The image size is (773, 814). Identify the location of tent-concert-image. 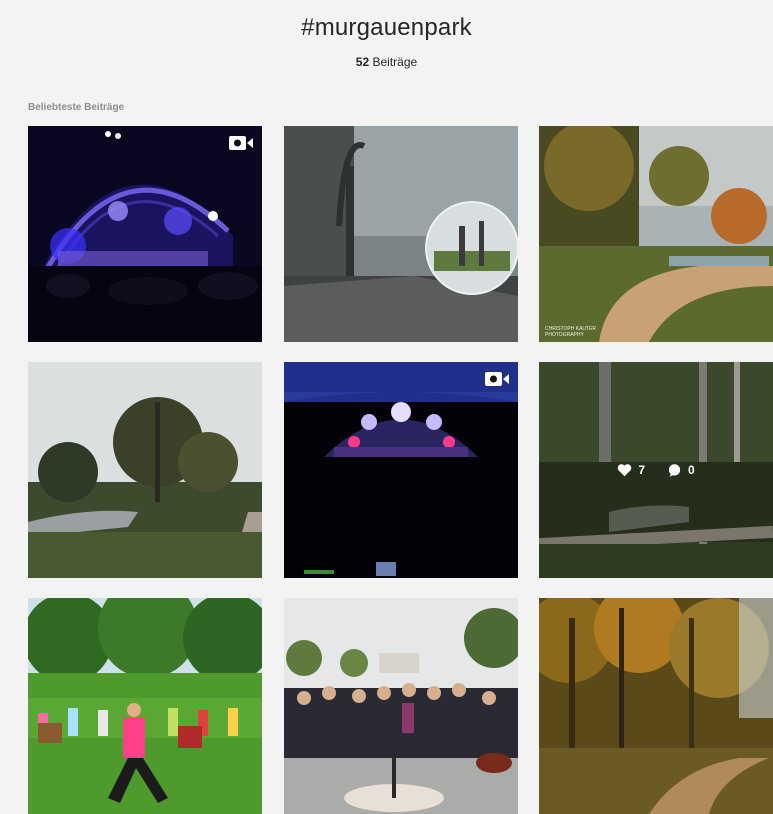
(401, 470).